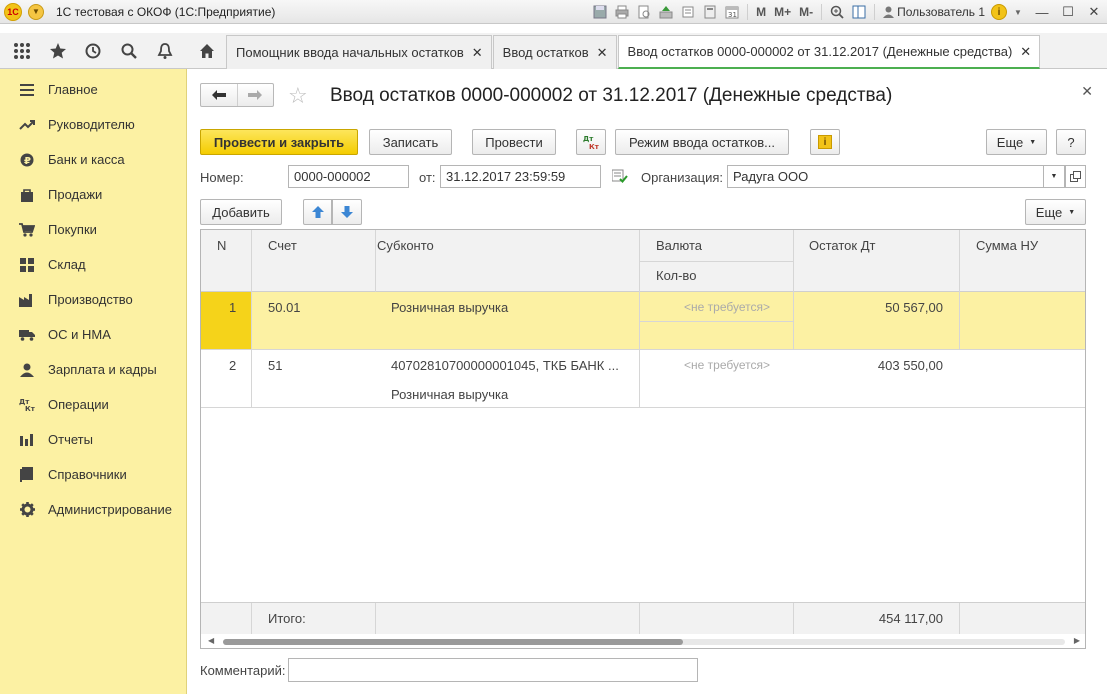 This screenshot has width=1107, height=694. Describe the element at coordinates (449, 307) in the screenshot. I see `row-subkonto-1: Розничная выручка` at that location.